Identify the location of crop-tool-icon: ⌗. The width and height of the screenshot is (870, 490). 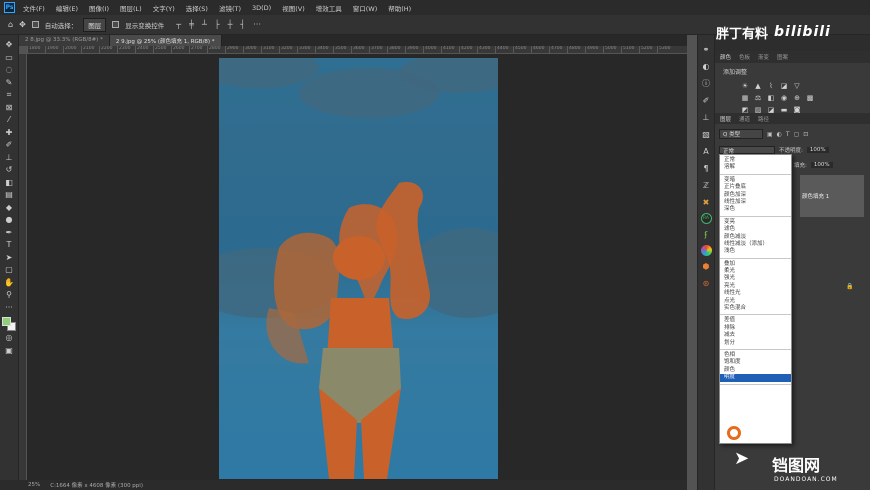
(9, 95).